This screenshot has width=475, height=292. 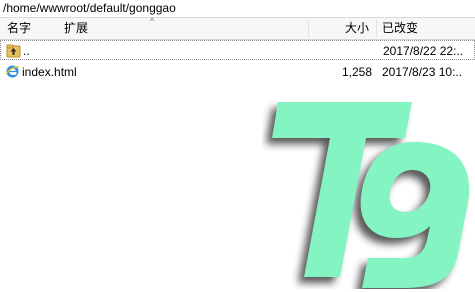 What do you see at coordinates (422, 72) in the screenshot?
I see `file-modified: 2017/8/23 10:..` at bounding box center [422, 72].